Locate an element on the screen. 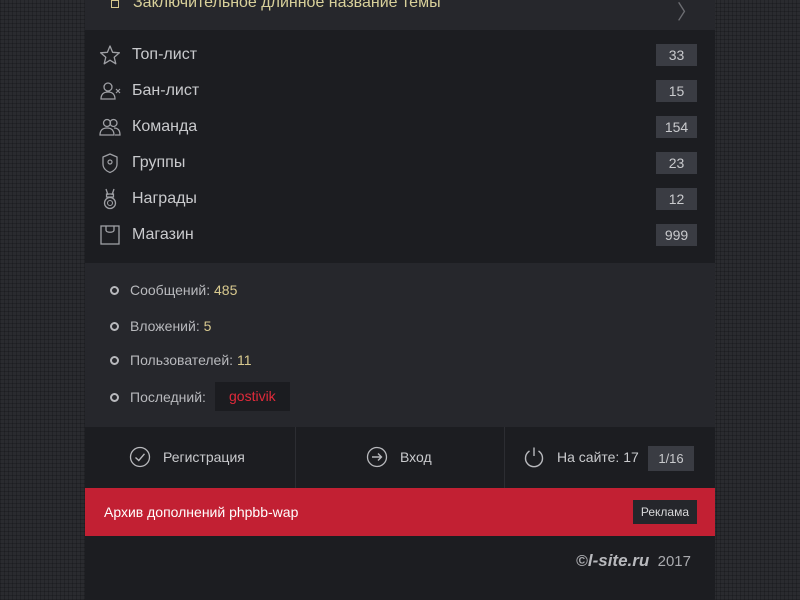 This screenshot has height=600, width=800. menu-item-label: Бан-лист is located at coordinates (166, 90).